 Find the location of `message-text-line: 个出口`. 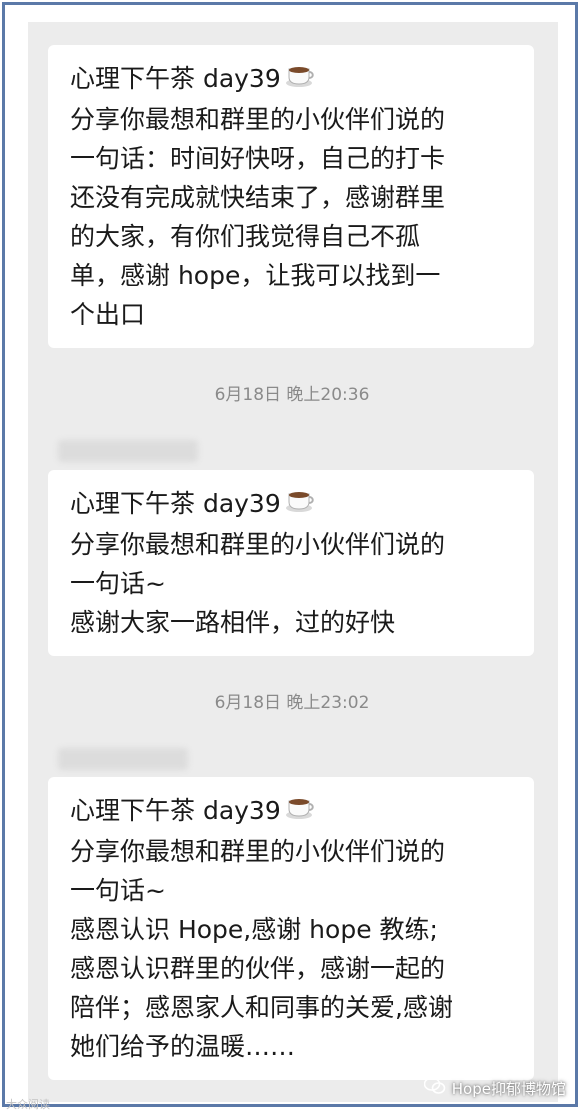

message-text-line: 个出口 is located at coordinates (108, 314).